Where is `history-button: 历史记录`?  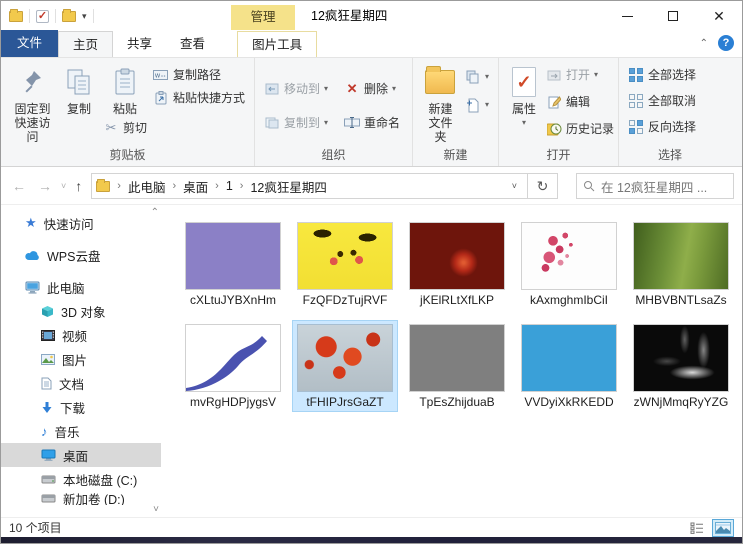 history-button: 历史记录 is located at coordinates (580, 129).